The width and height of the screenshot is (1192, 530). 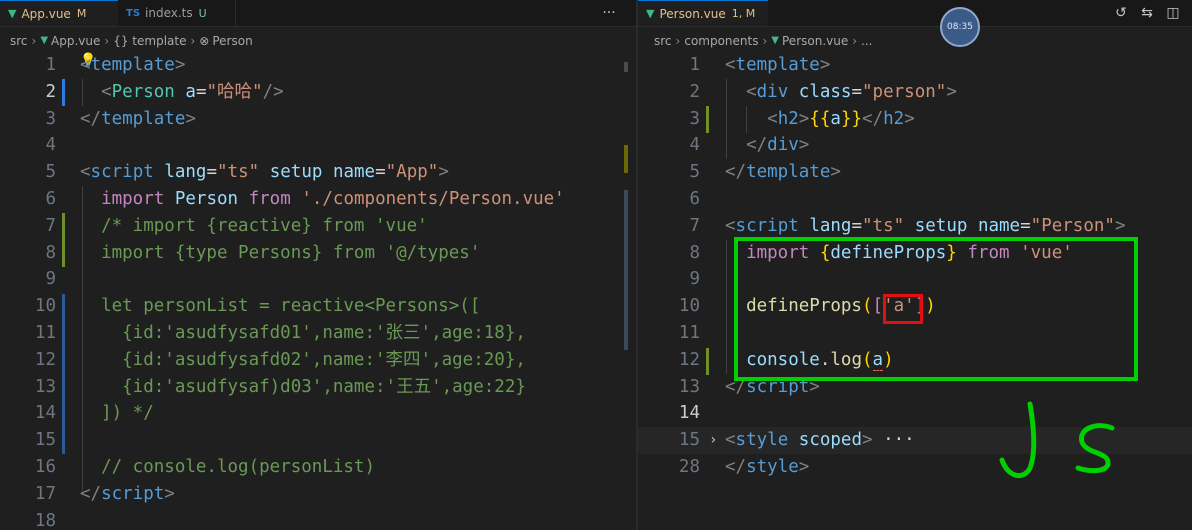 I want to click on code-line: 4, so click(x=318, y=145).